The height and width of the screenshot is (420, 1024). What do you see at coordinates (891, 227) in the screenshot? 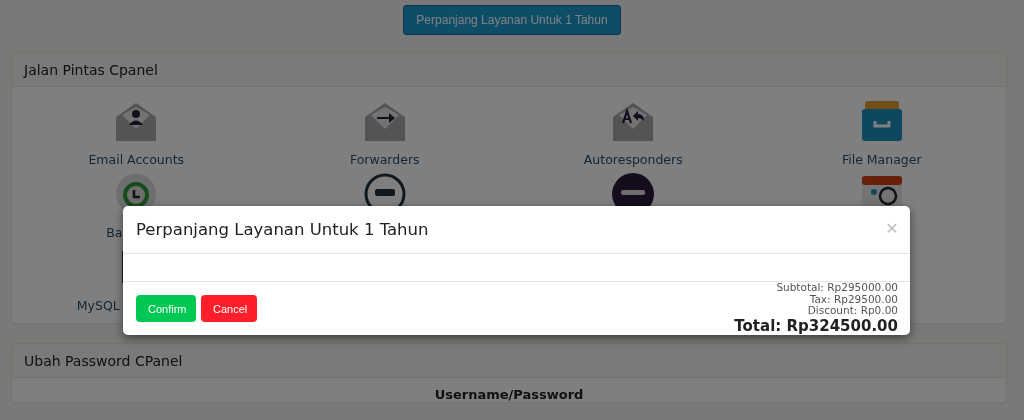
I see `close-button: ×` at bounding box center [891, 227].